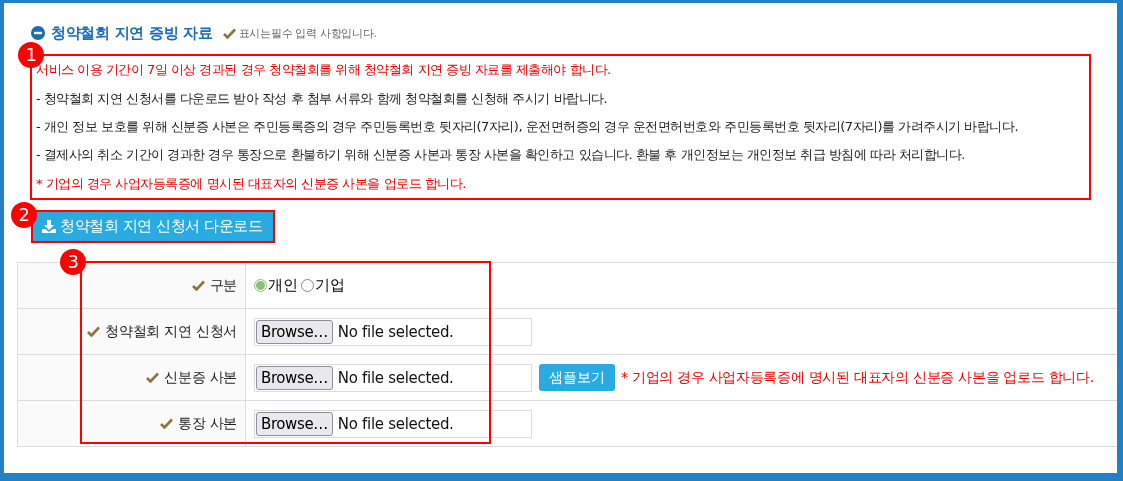 The height and width of the screenshot is (481, 1123). What do you see at coordinates (283, 285) in the screenshot?
I see `radio-label: 개인` at bounding box center [283, 285].